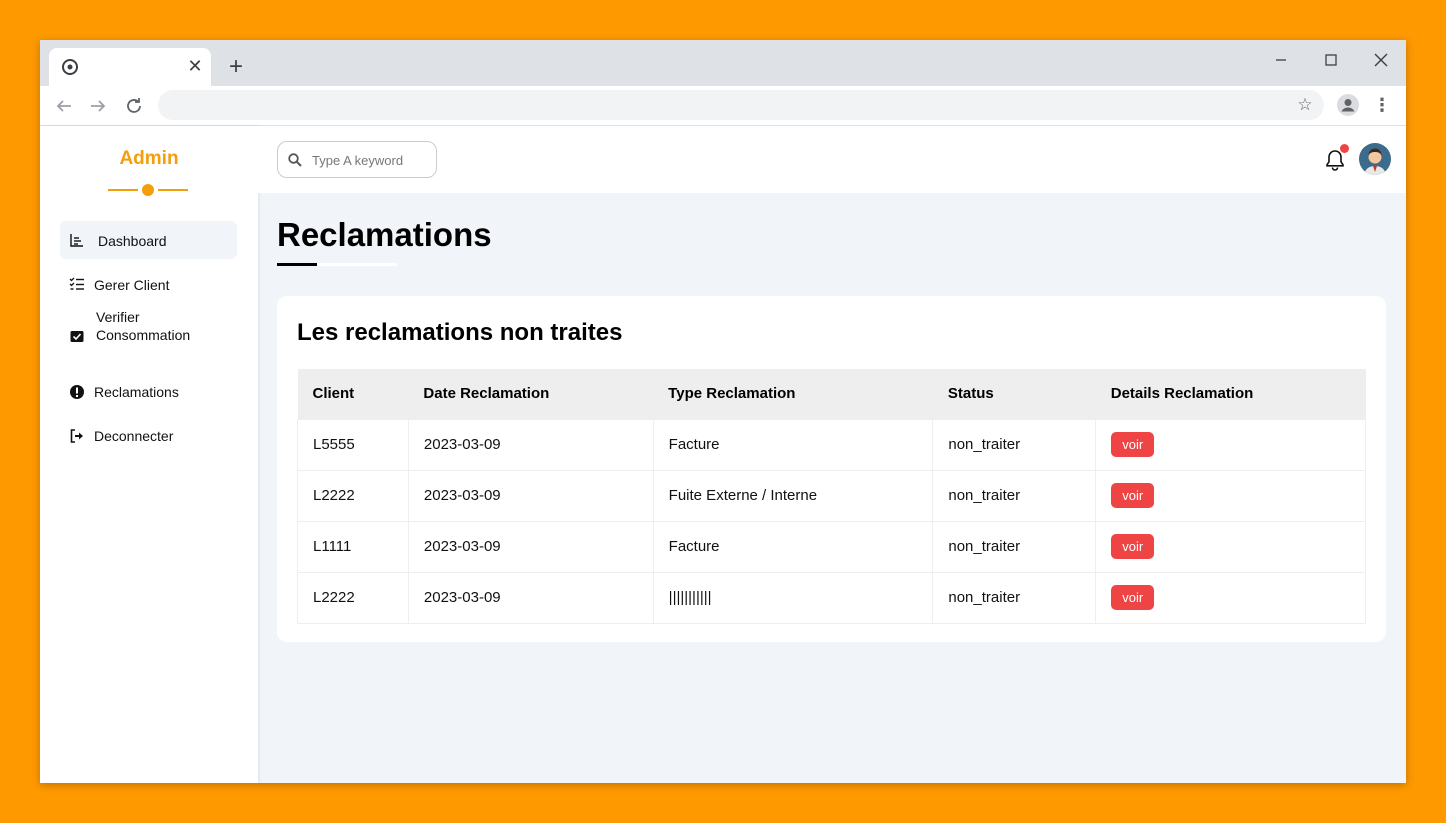 The image size is (1446, 823). What do you see at coordinates (1281, 60) in the screenshot?
I see `minimize-icon` at bounding box center [1281, 60].